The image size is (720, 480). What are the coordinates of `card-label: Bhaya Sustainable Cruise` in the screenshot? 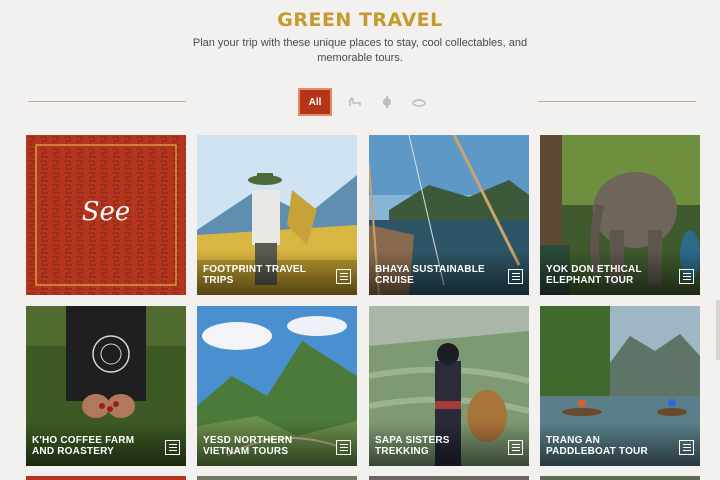 It's located at (430, 275).